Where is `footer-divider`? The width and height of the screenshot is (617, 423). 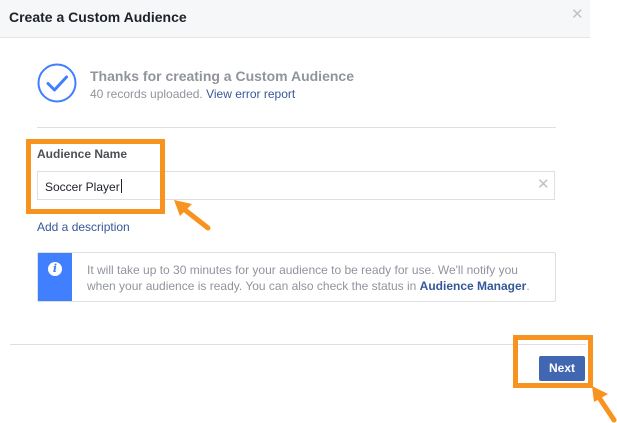
footer-divider is located at coordinates (298, 344).